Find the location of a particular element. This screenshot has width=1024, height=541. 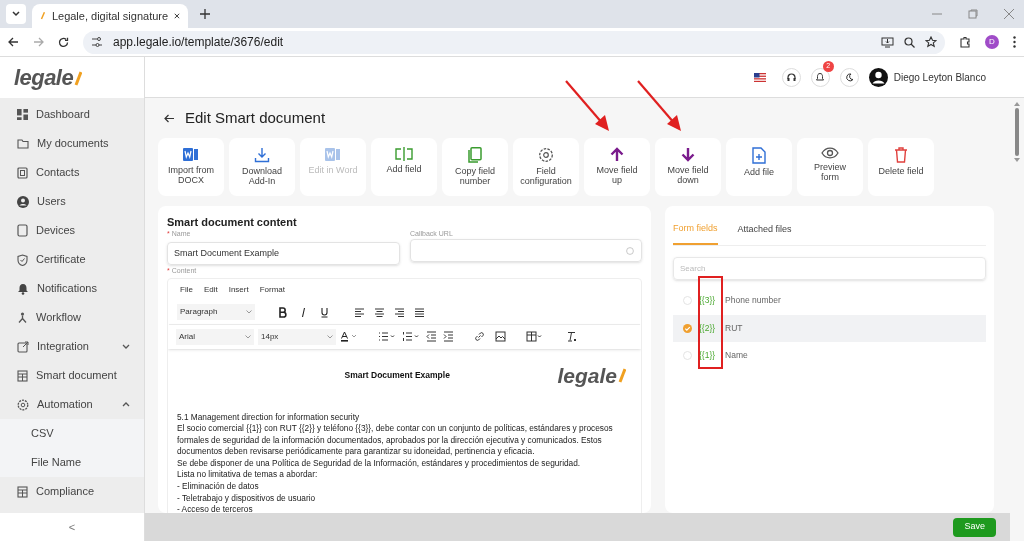

field-code: {{3}} is located at coordinates (707, 301).